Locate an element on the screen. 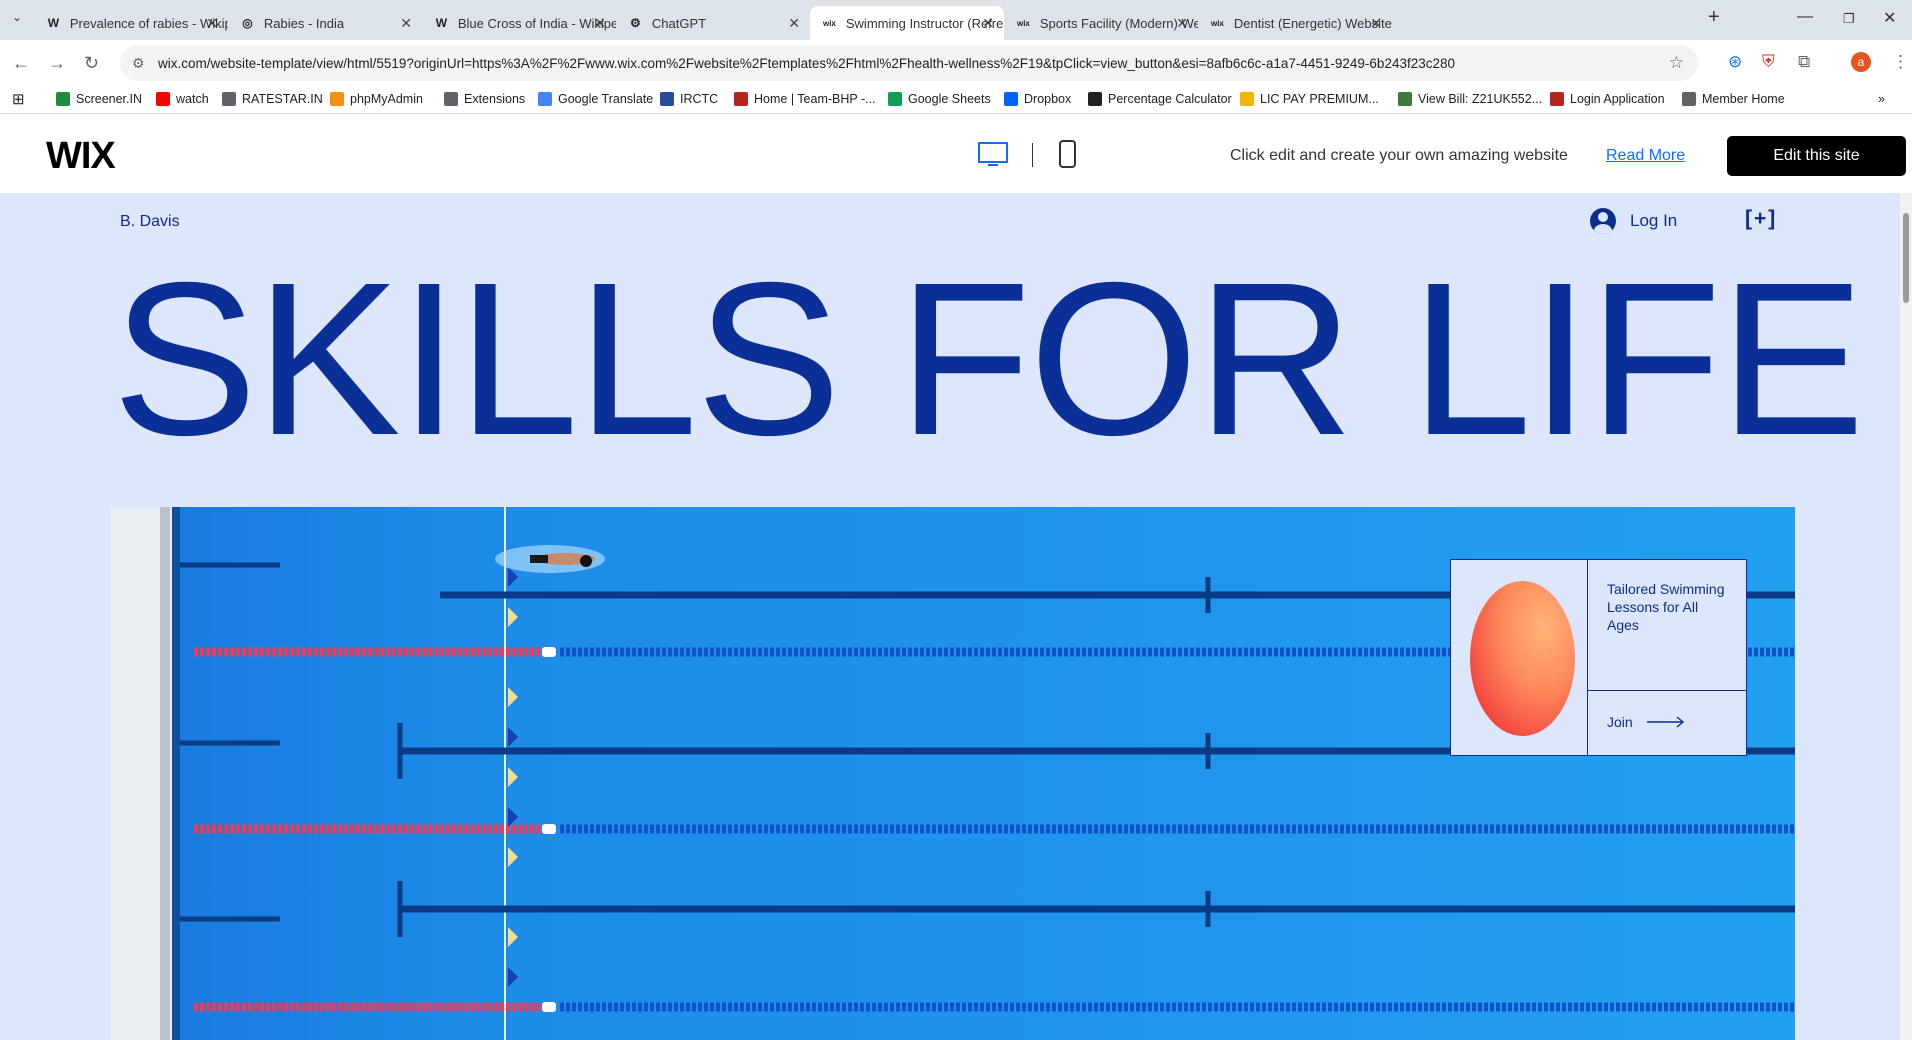 The height and width of the screenshot is (1040, 1912). forward-icon: → is located at coordinates (57, 63).